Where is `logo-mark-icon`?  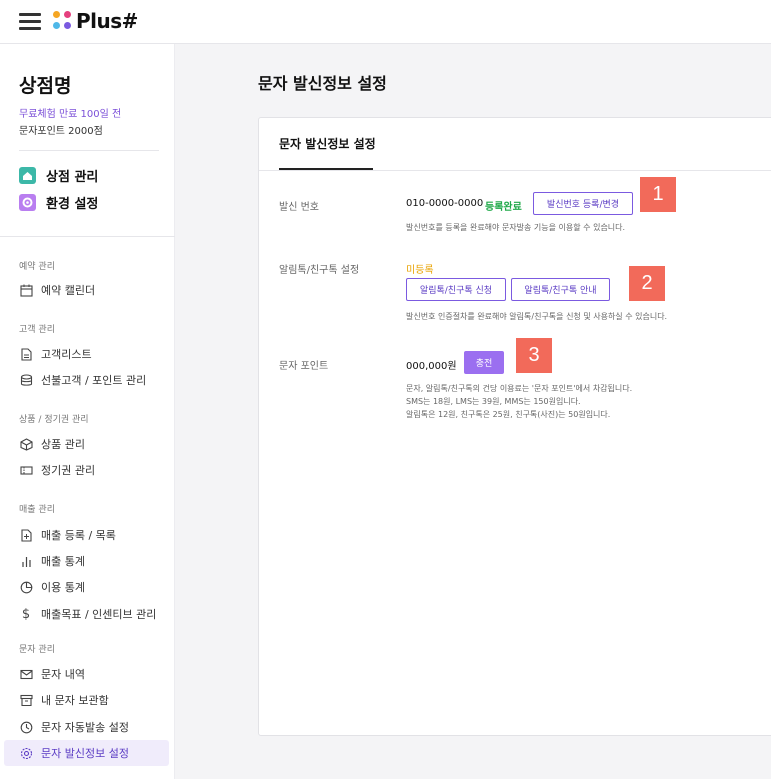 logo-mark-icon is located at coordinates (63, 21).